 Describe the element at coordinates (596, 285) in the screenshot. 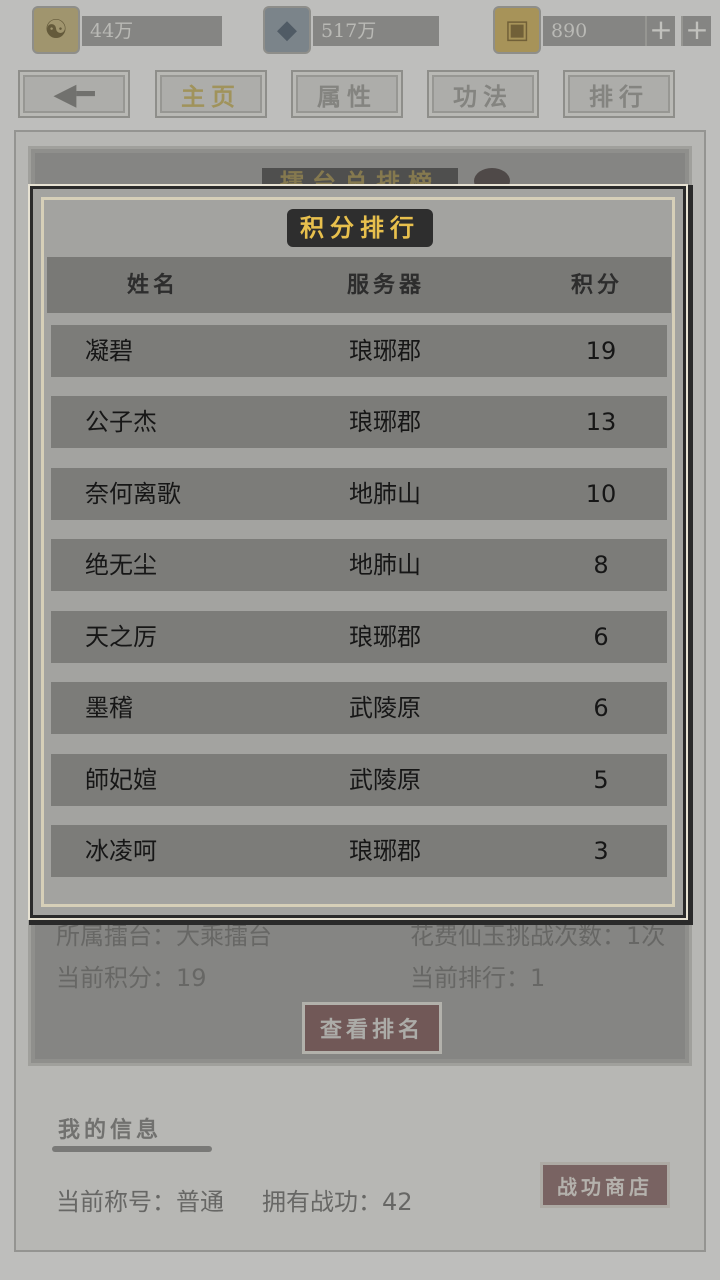

I see `header-score: 积分` at that location.